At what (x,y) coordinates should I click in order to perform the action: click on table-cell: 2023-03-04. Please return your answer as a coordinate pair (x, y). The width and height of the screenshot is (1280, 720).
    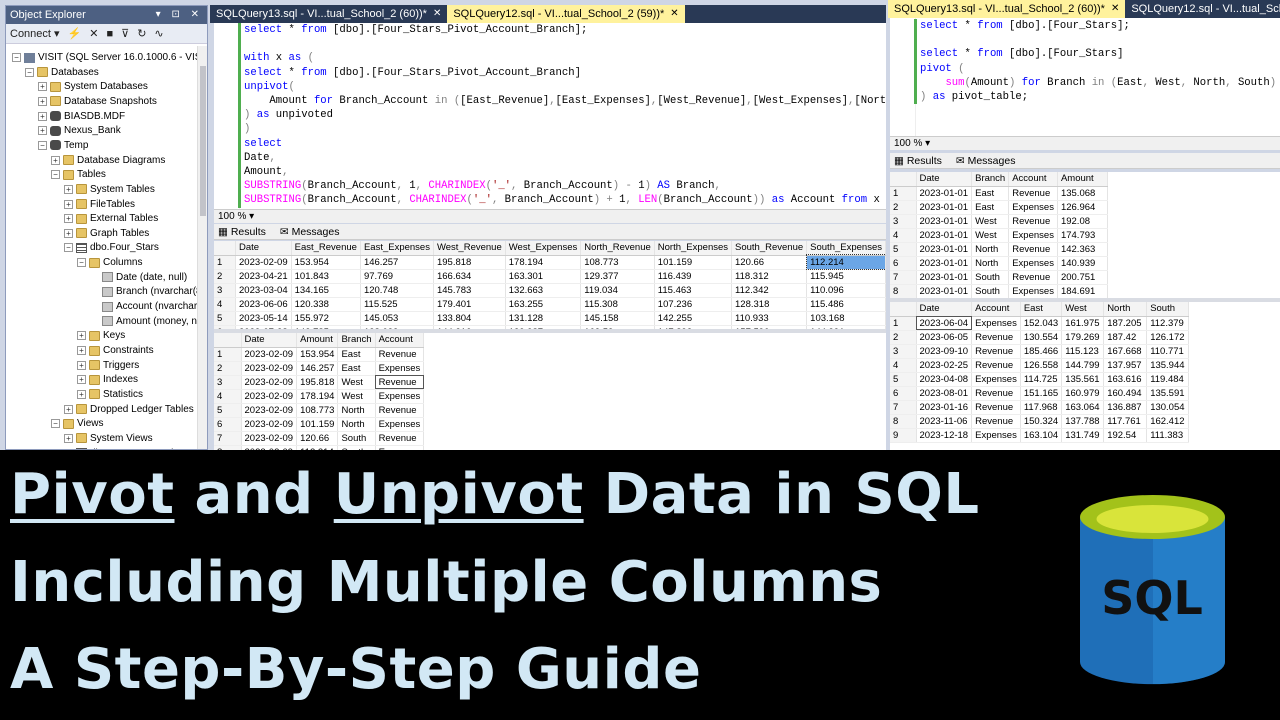
    Looking at the image, I should click on (263, 290).